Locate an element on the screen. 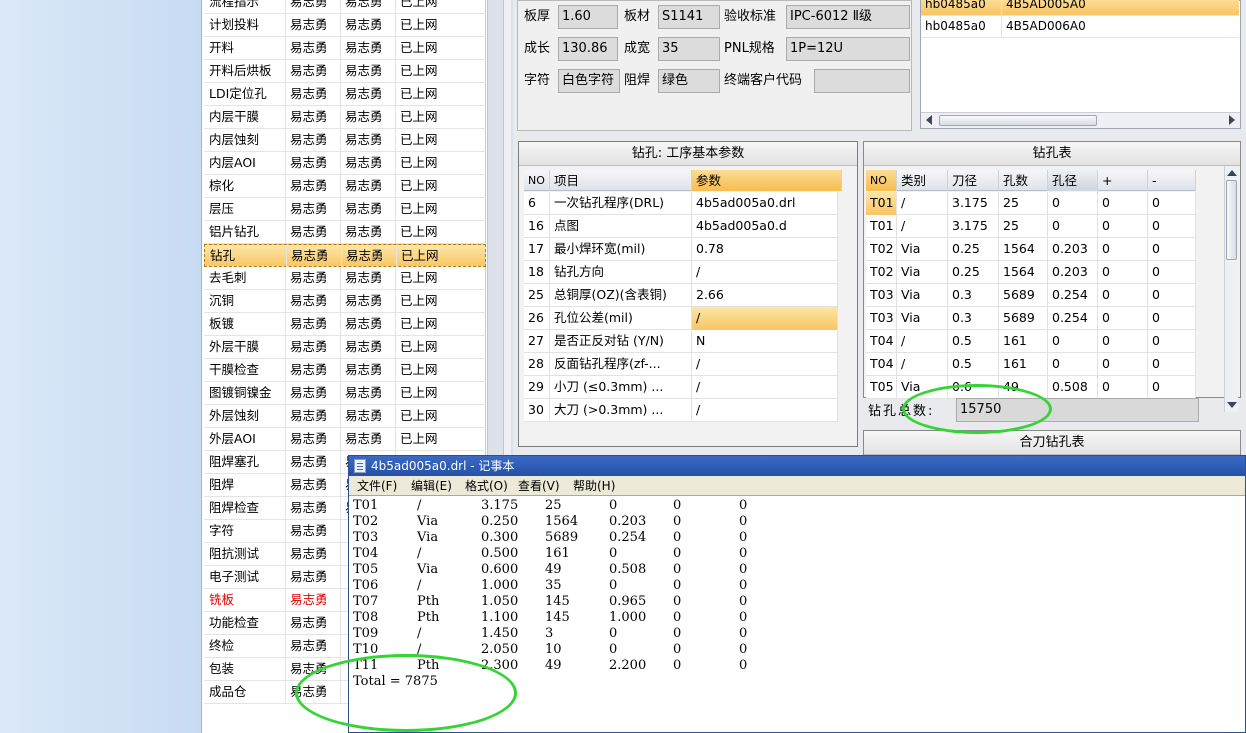 Image resolution: width=1246 pixels, height=733 pixels. process-row: 计划投料 易志勇 易志勇 已上网 is located at coordinates (345, 25).